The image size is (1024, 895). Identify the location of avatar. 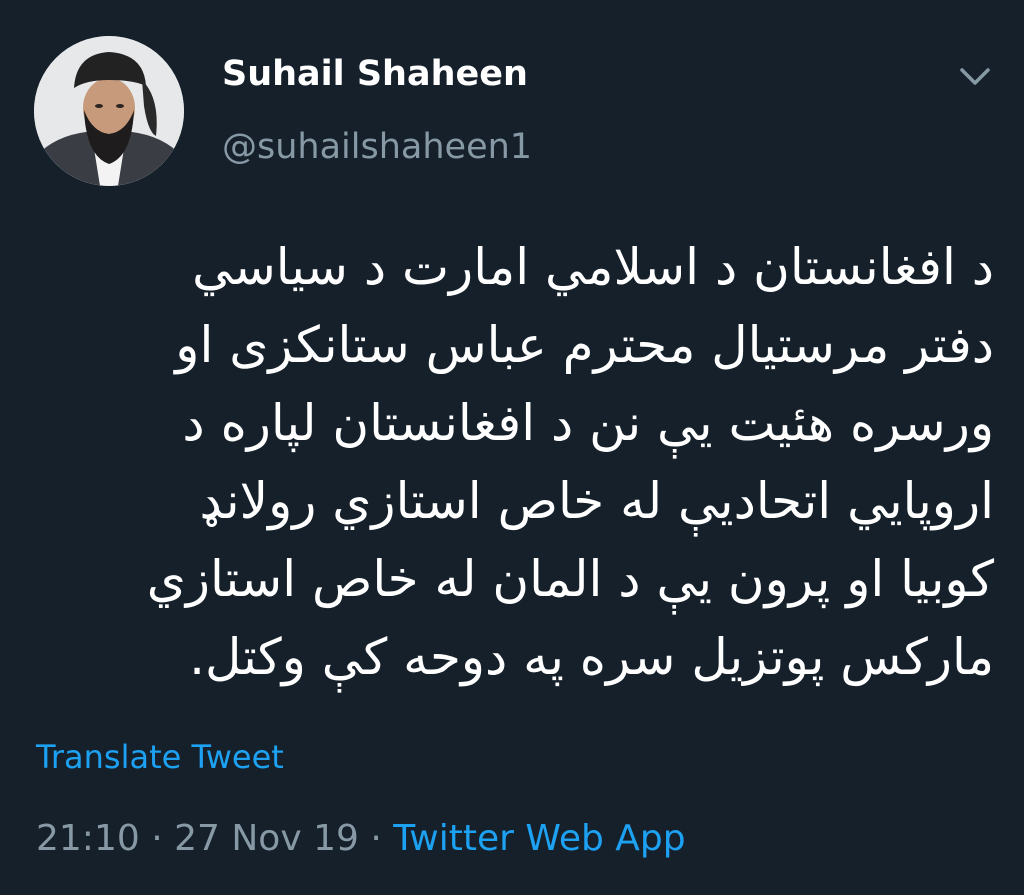
(109, 111).